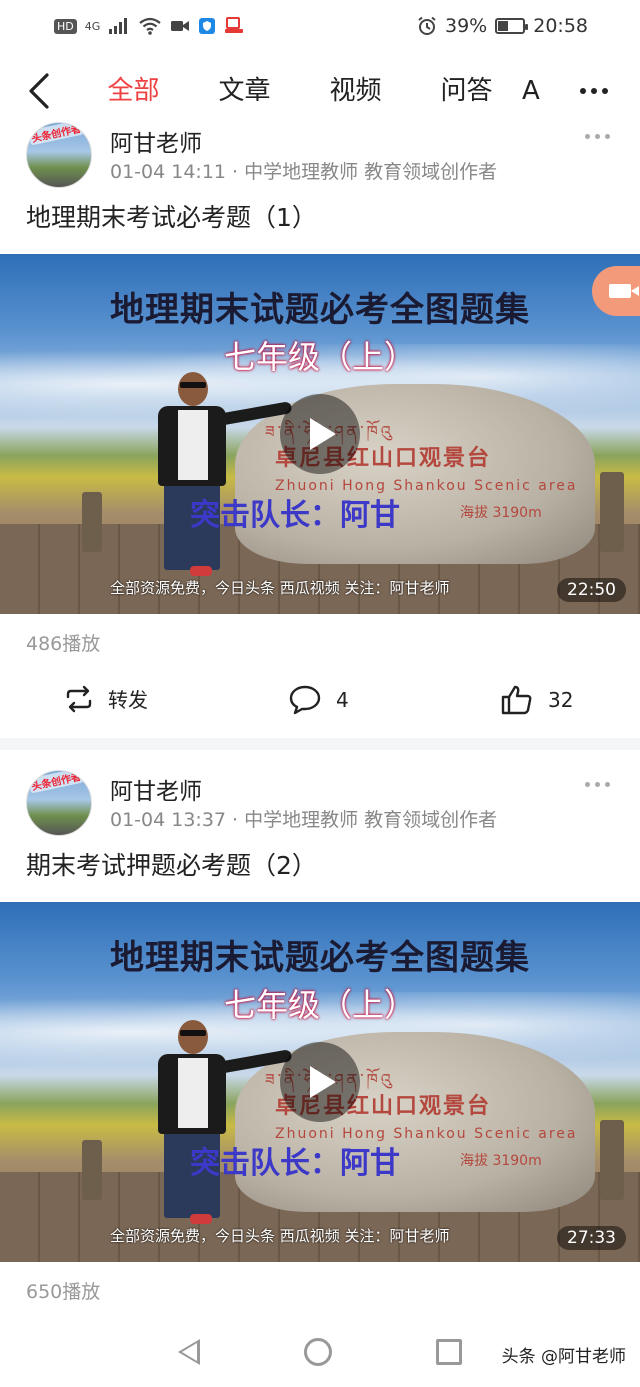  I want to click on status-bar: HD 4G 39% 20:58, so click(320, 26).